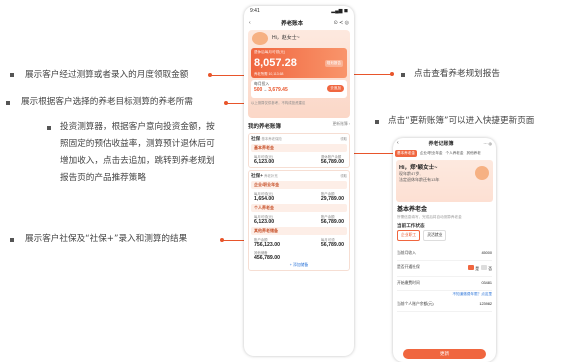  I want to click on annotation-connector, so click(372, 74).